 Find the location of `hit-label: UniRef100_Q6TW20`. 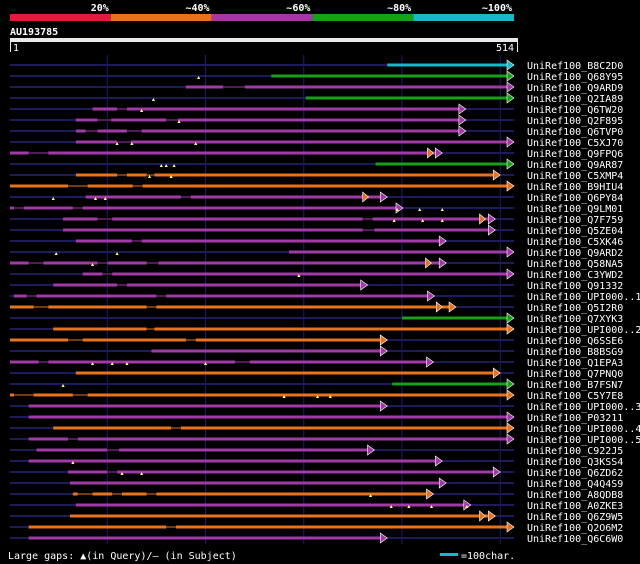

hit-label: UniRef100_Q6TW20 is located at coordinates (575, 110).